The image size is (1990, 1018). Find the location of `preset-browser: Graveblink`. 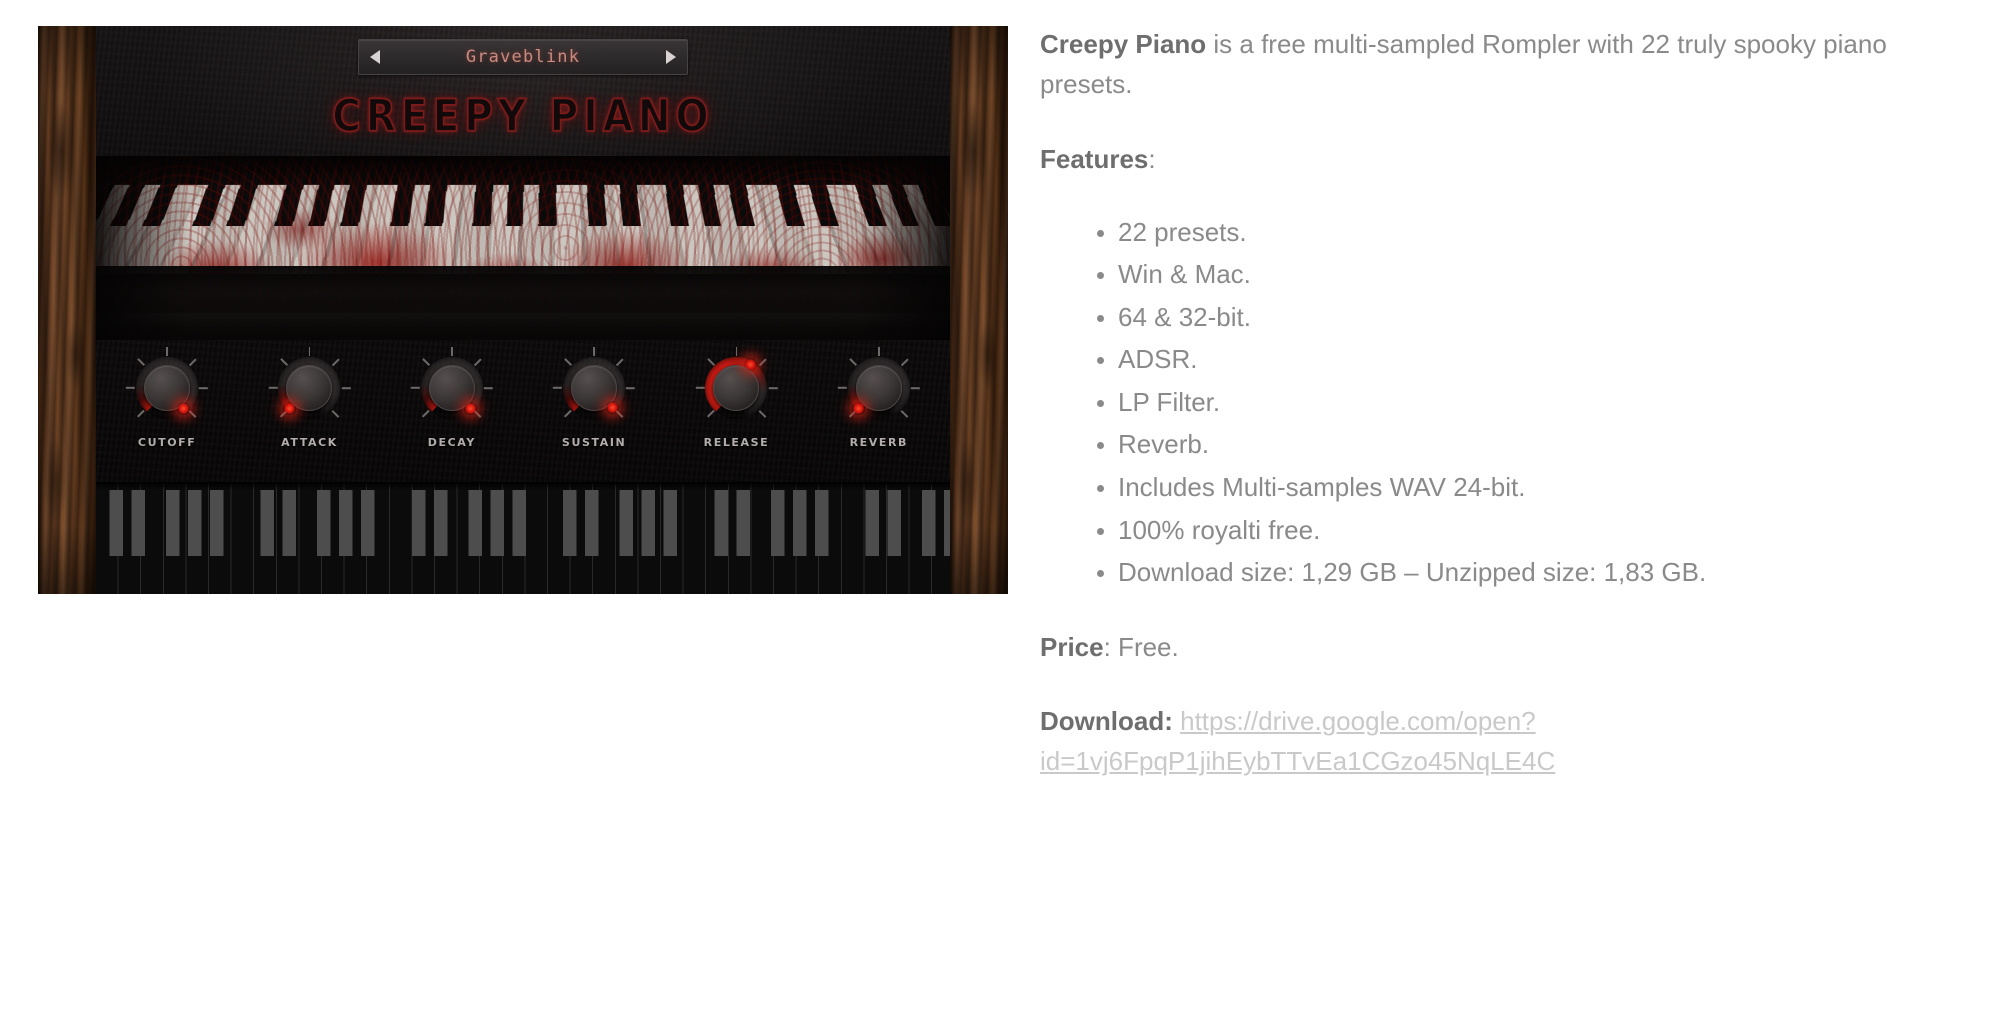

preset-browser: Graveblink is located at coordinates (523, 57).